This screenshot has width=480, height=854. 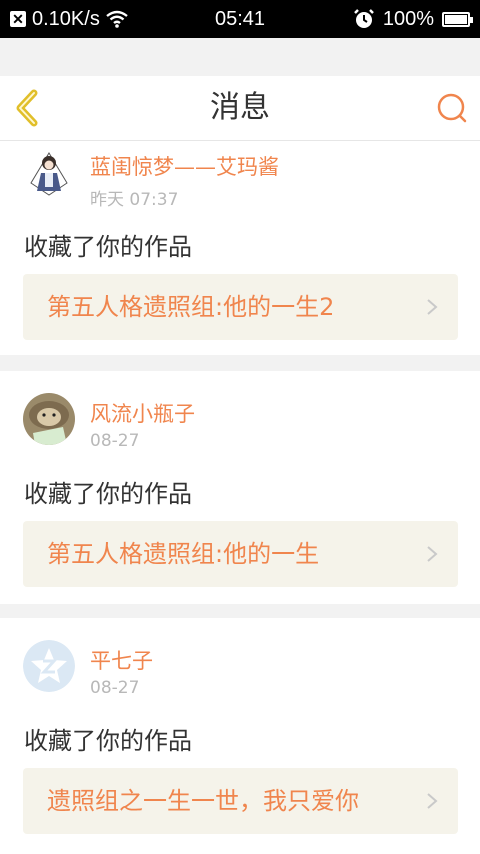 What do you see at coordinates (184, 166) in the screenshot?
I see `username: 蓝闺惊梦——艾玛酱` at bounding box center [184, 166].